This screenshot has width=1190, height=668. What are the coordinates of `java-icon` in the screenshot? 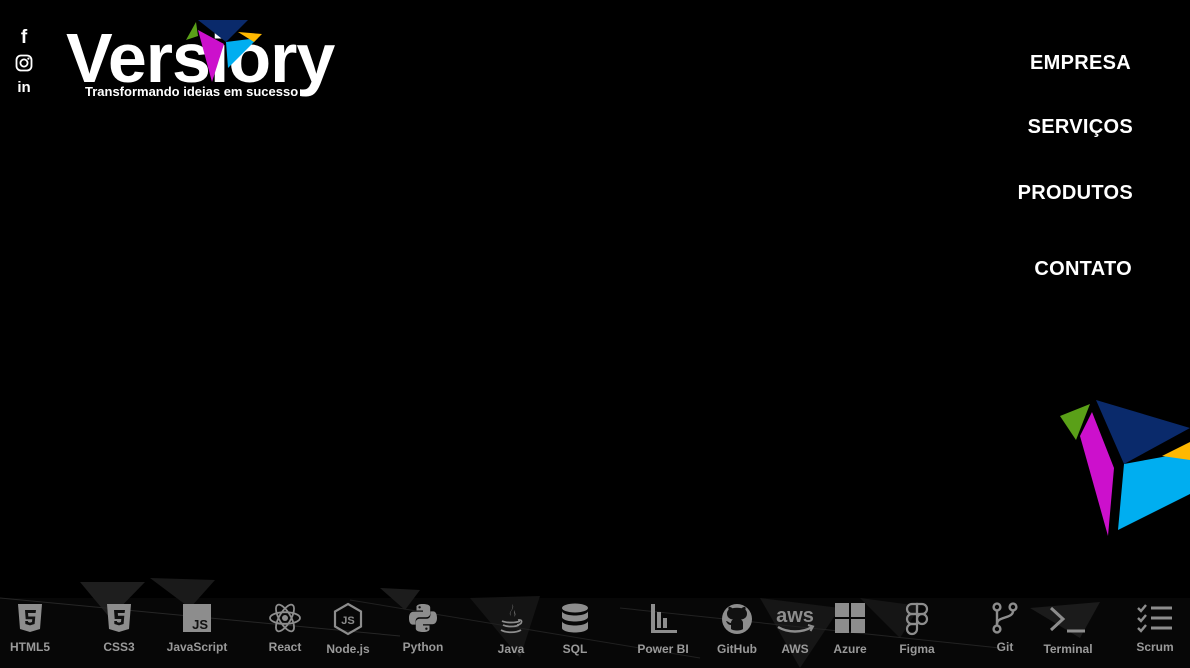 It's located at (511, 619).